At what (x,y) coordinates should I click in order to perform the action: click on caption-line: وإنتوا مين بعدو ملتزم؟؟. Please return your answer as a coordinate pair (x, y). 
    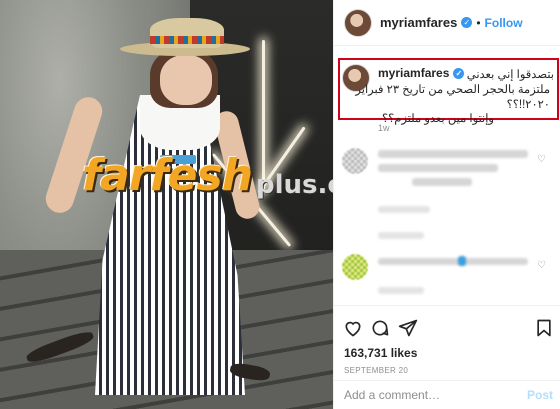
    Looking at the image, I should click on (438, 119).